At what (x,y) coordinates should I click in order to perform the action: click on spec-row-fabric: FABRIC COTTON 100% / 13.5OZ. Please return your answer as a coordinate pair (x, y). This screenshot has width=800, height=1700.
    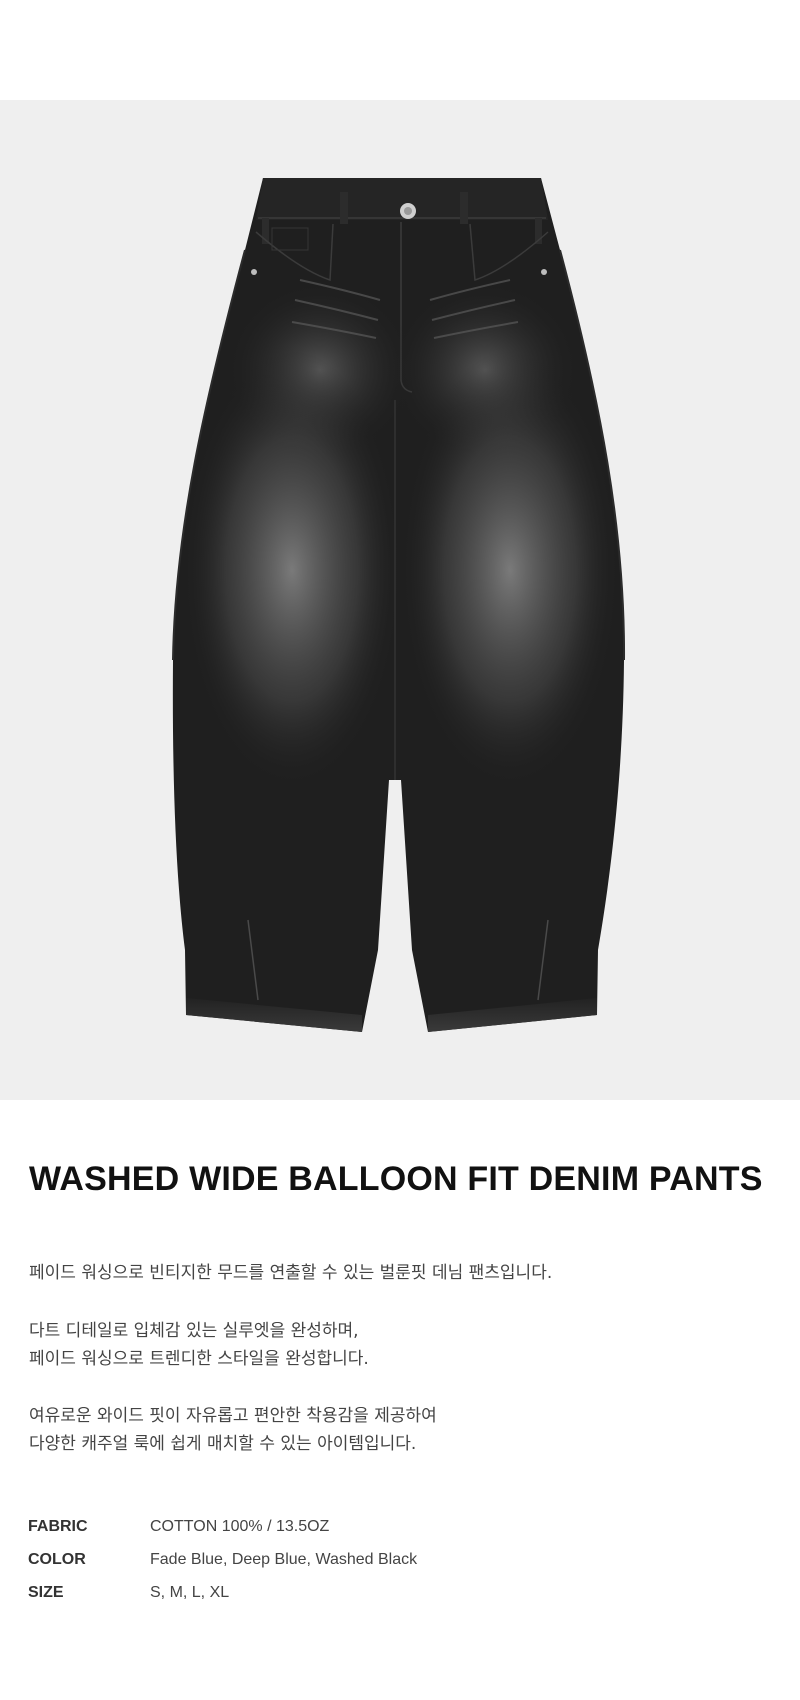
    Looking at the image, I should click on (378, 1526).